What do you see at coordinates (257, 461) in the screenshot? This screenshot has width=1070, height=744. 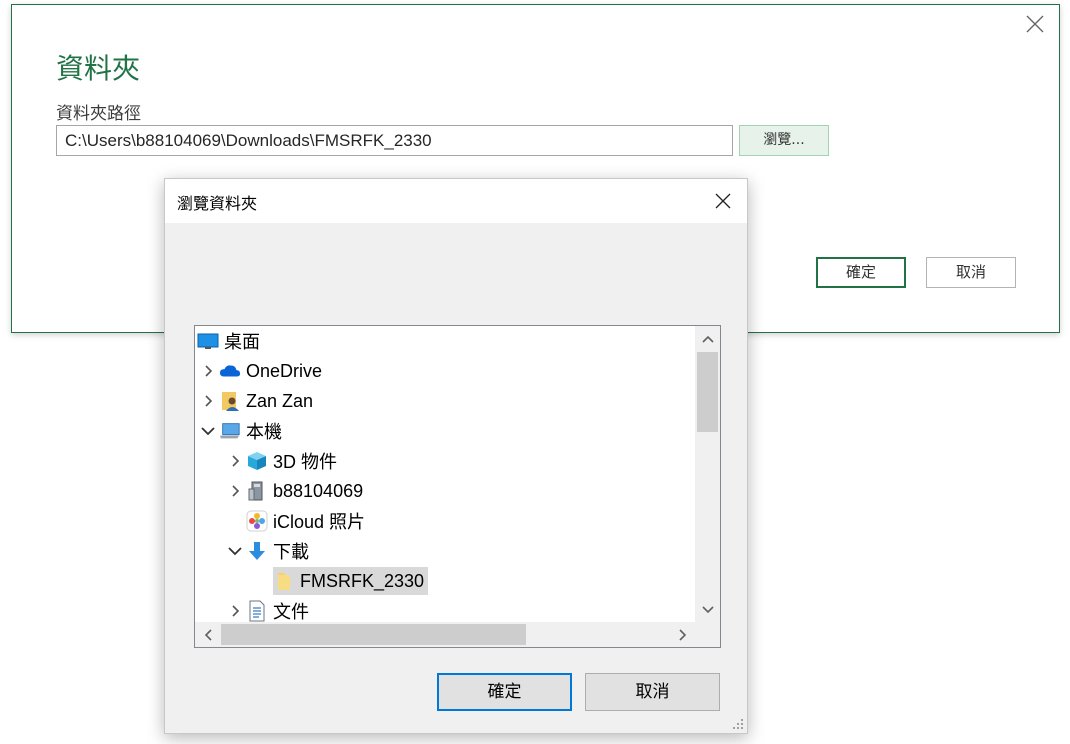 I see `3d-objects-icon` at bounding box center [257, 461].